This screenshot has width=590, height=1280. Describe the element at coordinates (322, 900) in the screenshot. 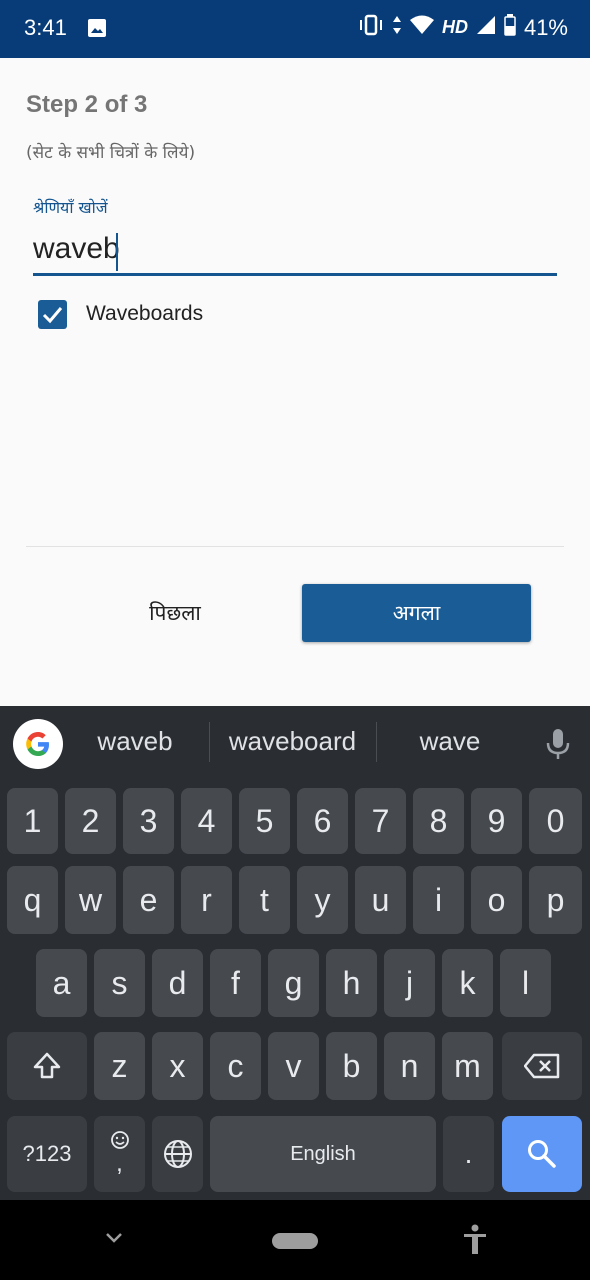

I see `key-y: y` at that location.